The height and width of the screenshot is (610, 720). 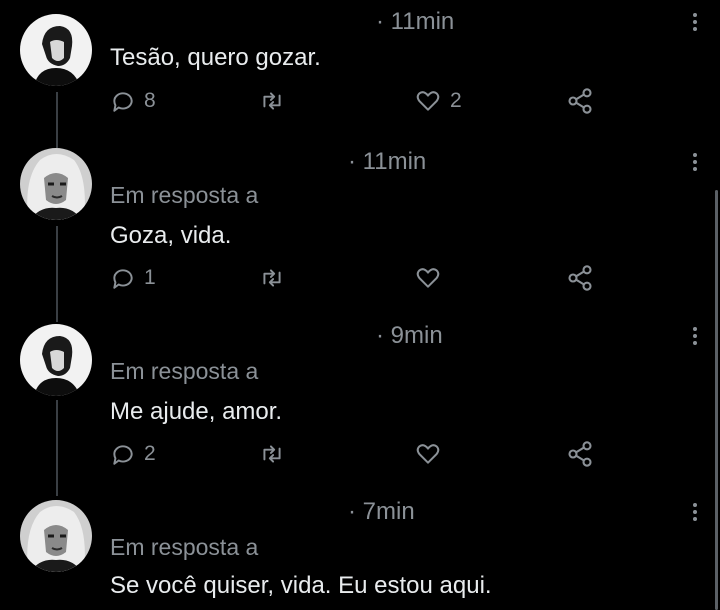 What do you see at coordinates (150, 453) in the screenshot?
I see `reply-count: 2` at bounding box center [150, 453].